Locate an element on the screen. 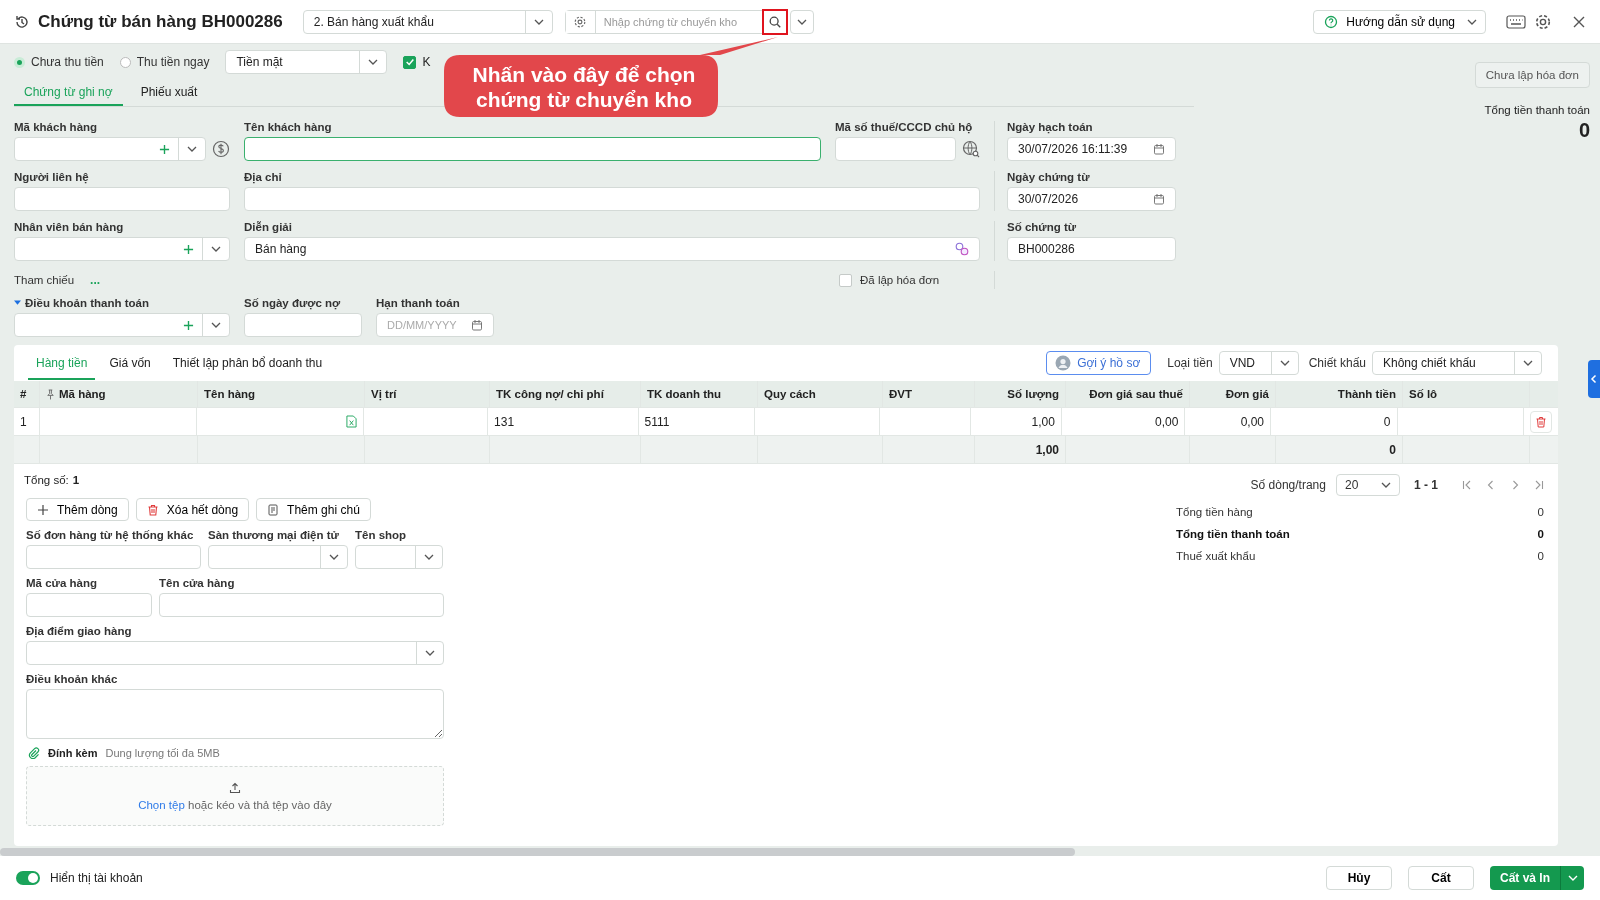  grid-tab: Thiết lập phân bổ doanh thu is located at coordinates (247, 363).